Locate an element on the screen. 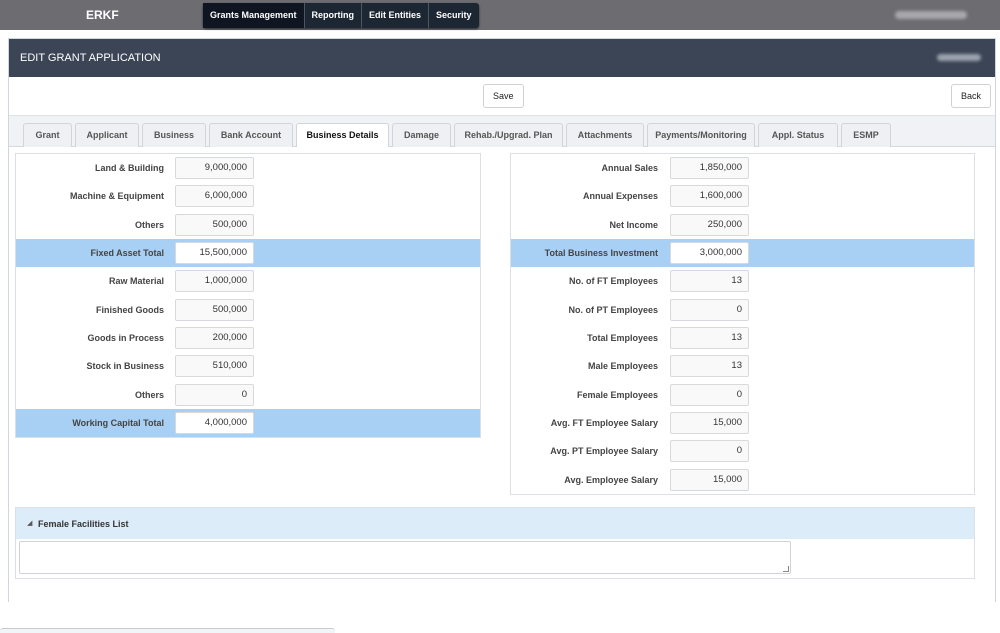  avg-employee-salary-input: 15,000 is located at coordinates (709, 480).